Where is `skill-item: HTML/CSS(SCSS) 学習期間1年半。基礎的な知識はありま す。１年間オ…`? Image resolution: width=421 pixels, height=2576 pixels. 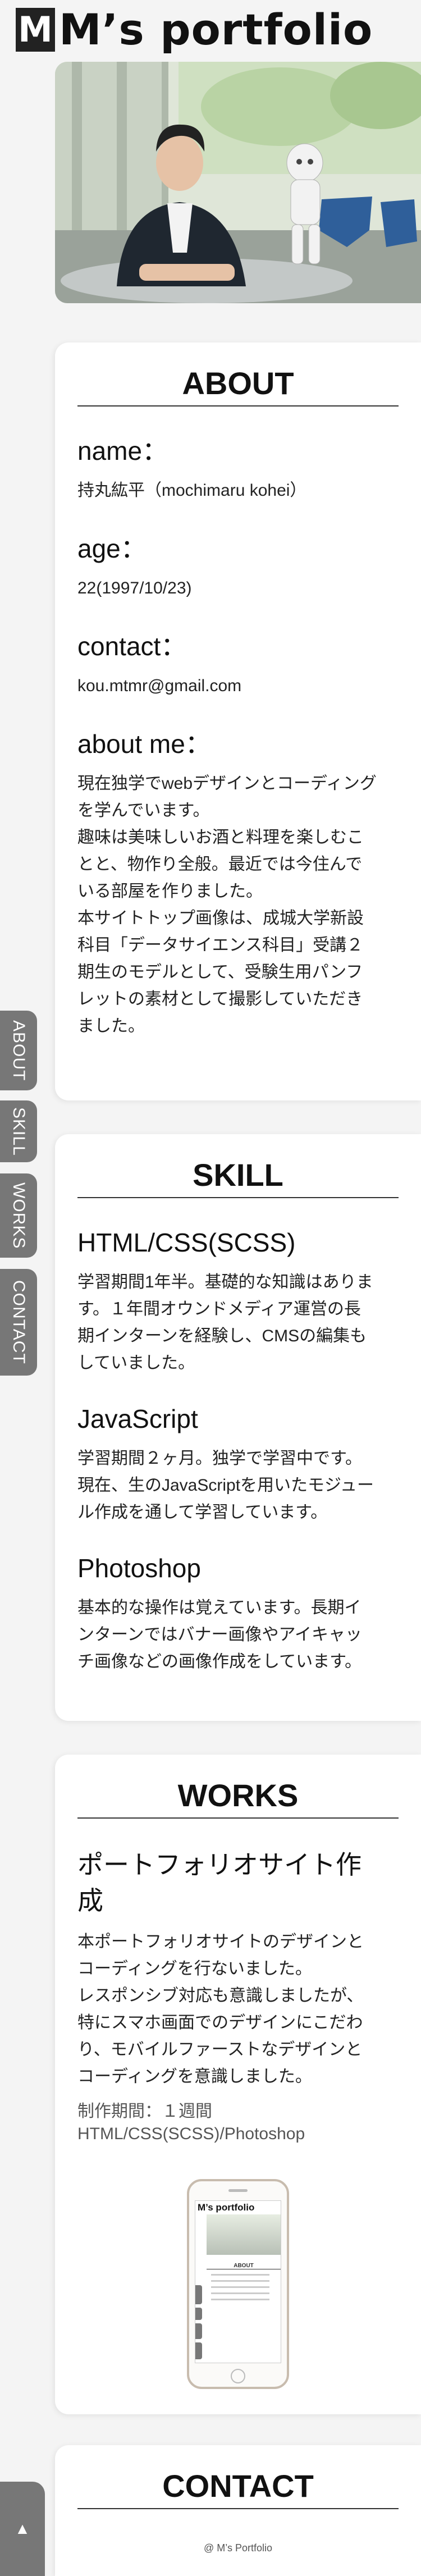
skill-item: HTML/CSS(SCSS) 学習期間1年半。基礎的な知識はありま す。１年間オ… is located at coordinates (238, 1301).